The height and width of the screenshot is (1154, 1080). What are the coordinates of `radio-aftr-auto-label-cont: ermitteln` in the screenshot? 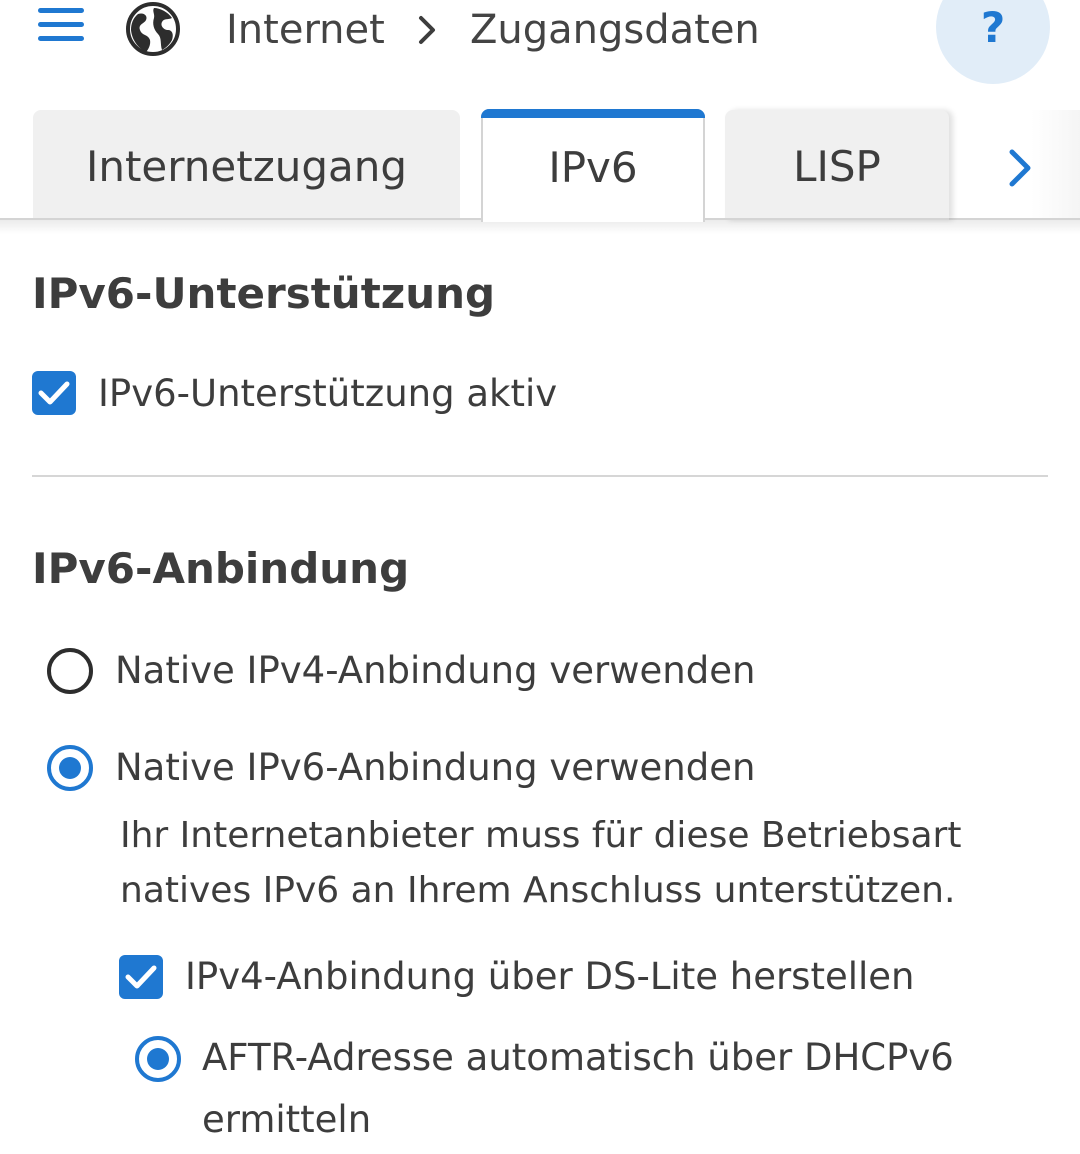 It's located at (286, 1120).